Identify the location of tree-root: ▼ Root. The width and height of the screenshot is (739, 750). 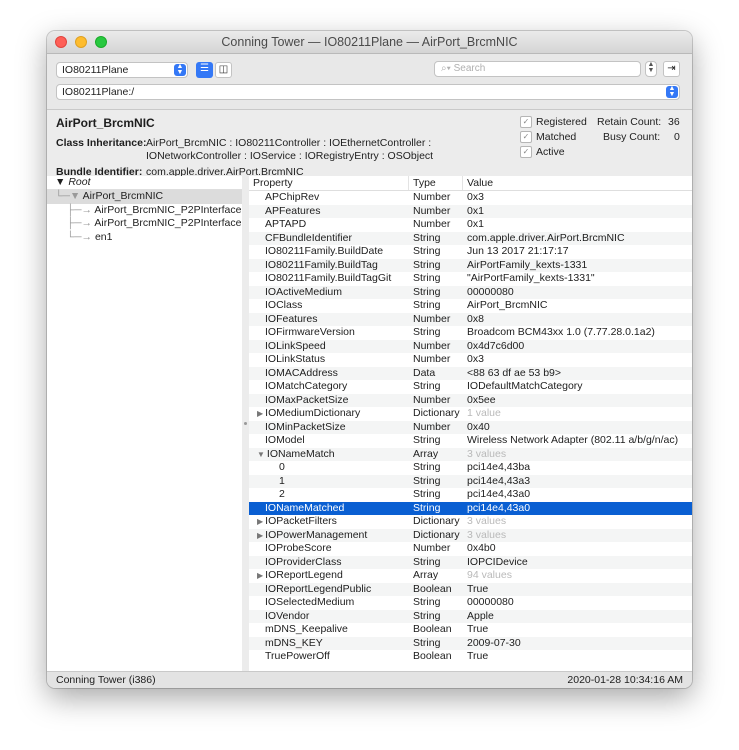
(144, 183).